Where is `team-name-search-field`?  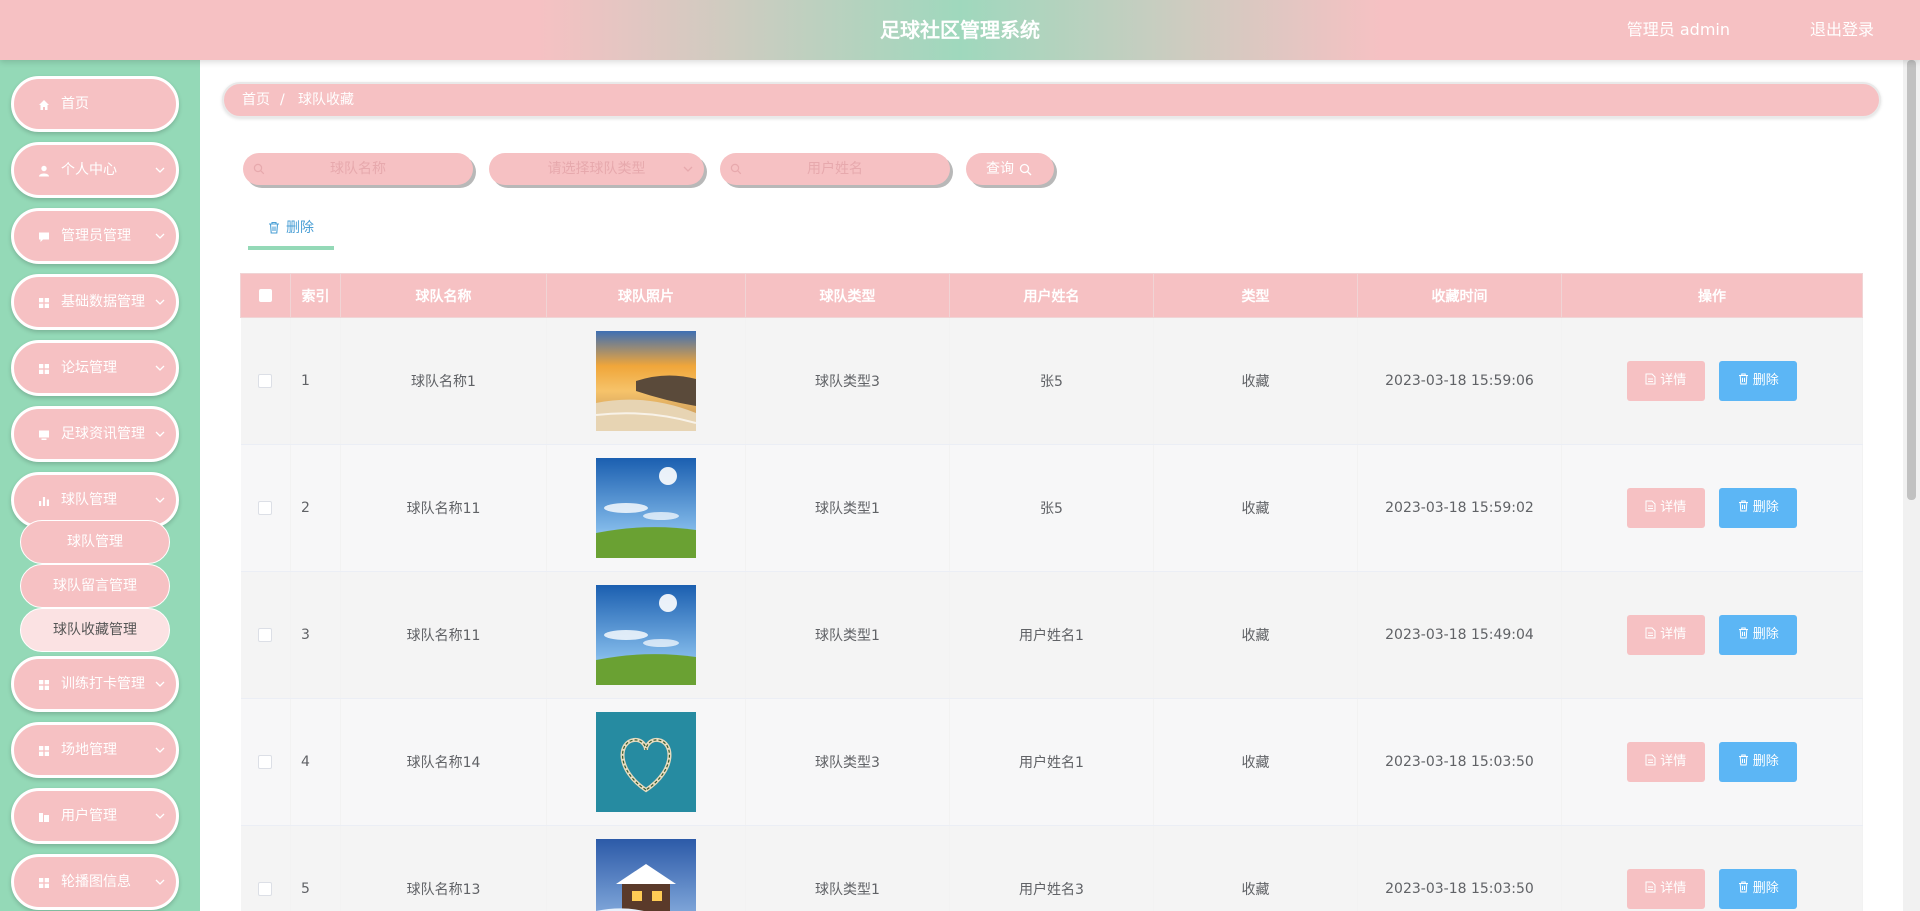 team-name-search-field is located at coordinates (358, 169).